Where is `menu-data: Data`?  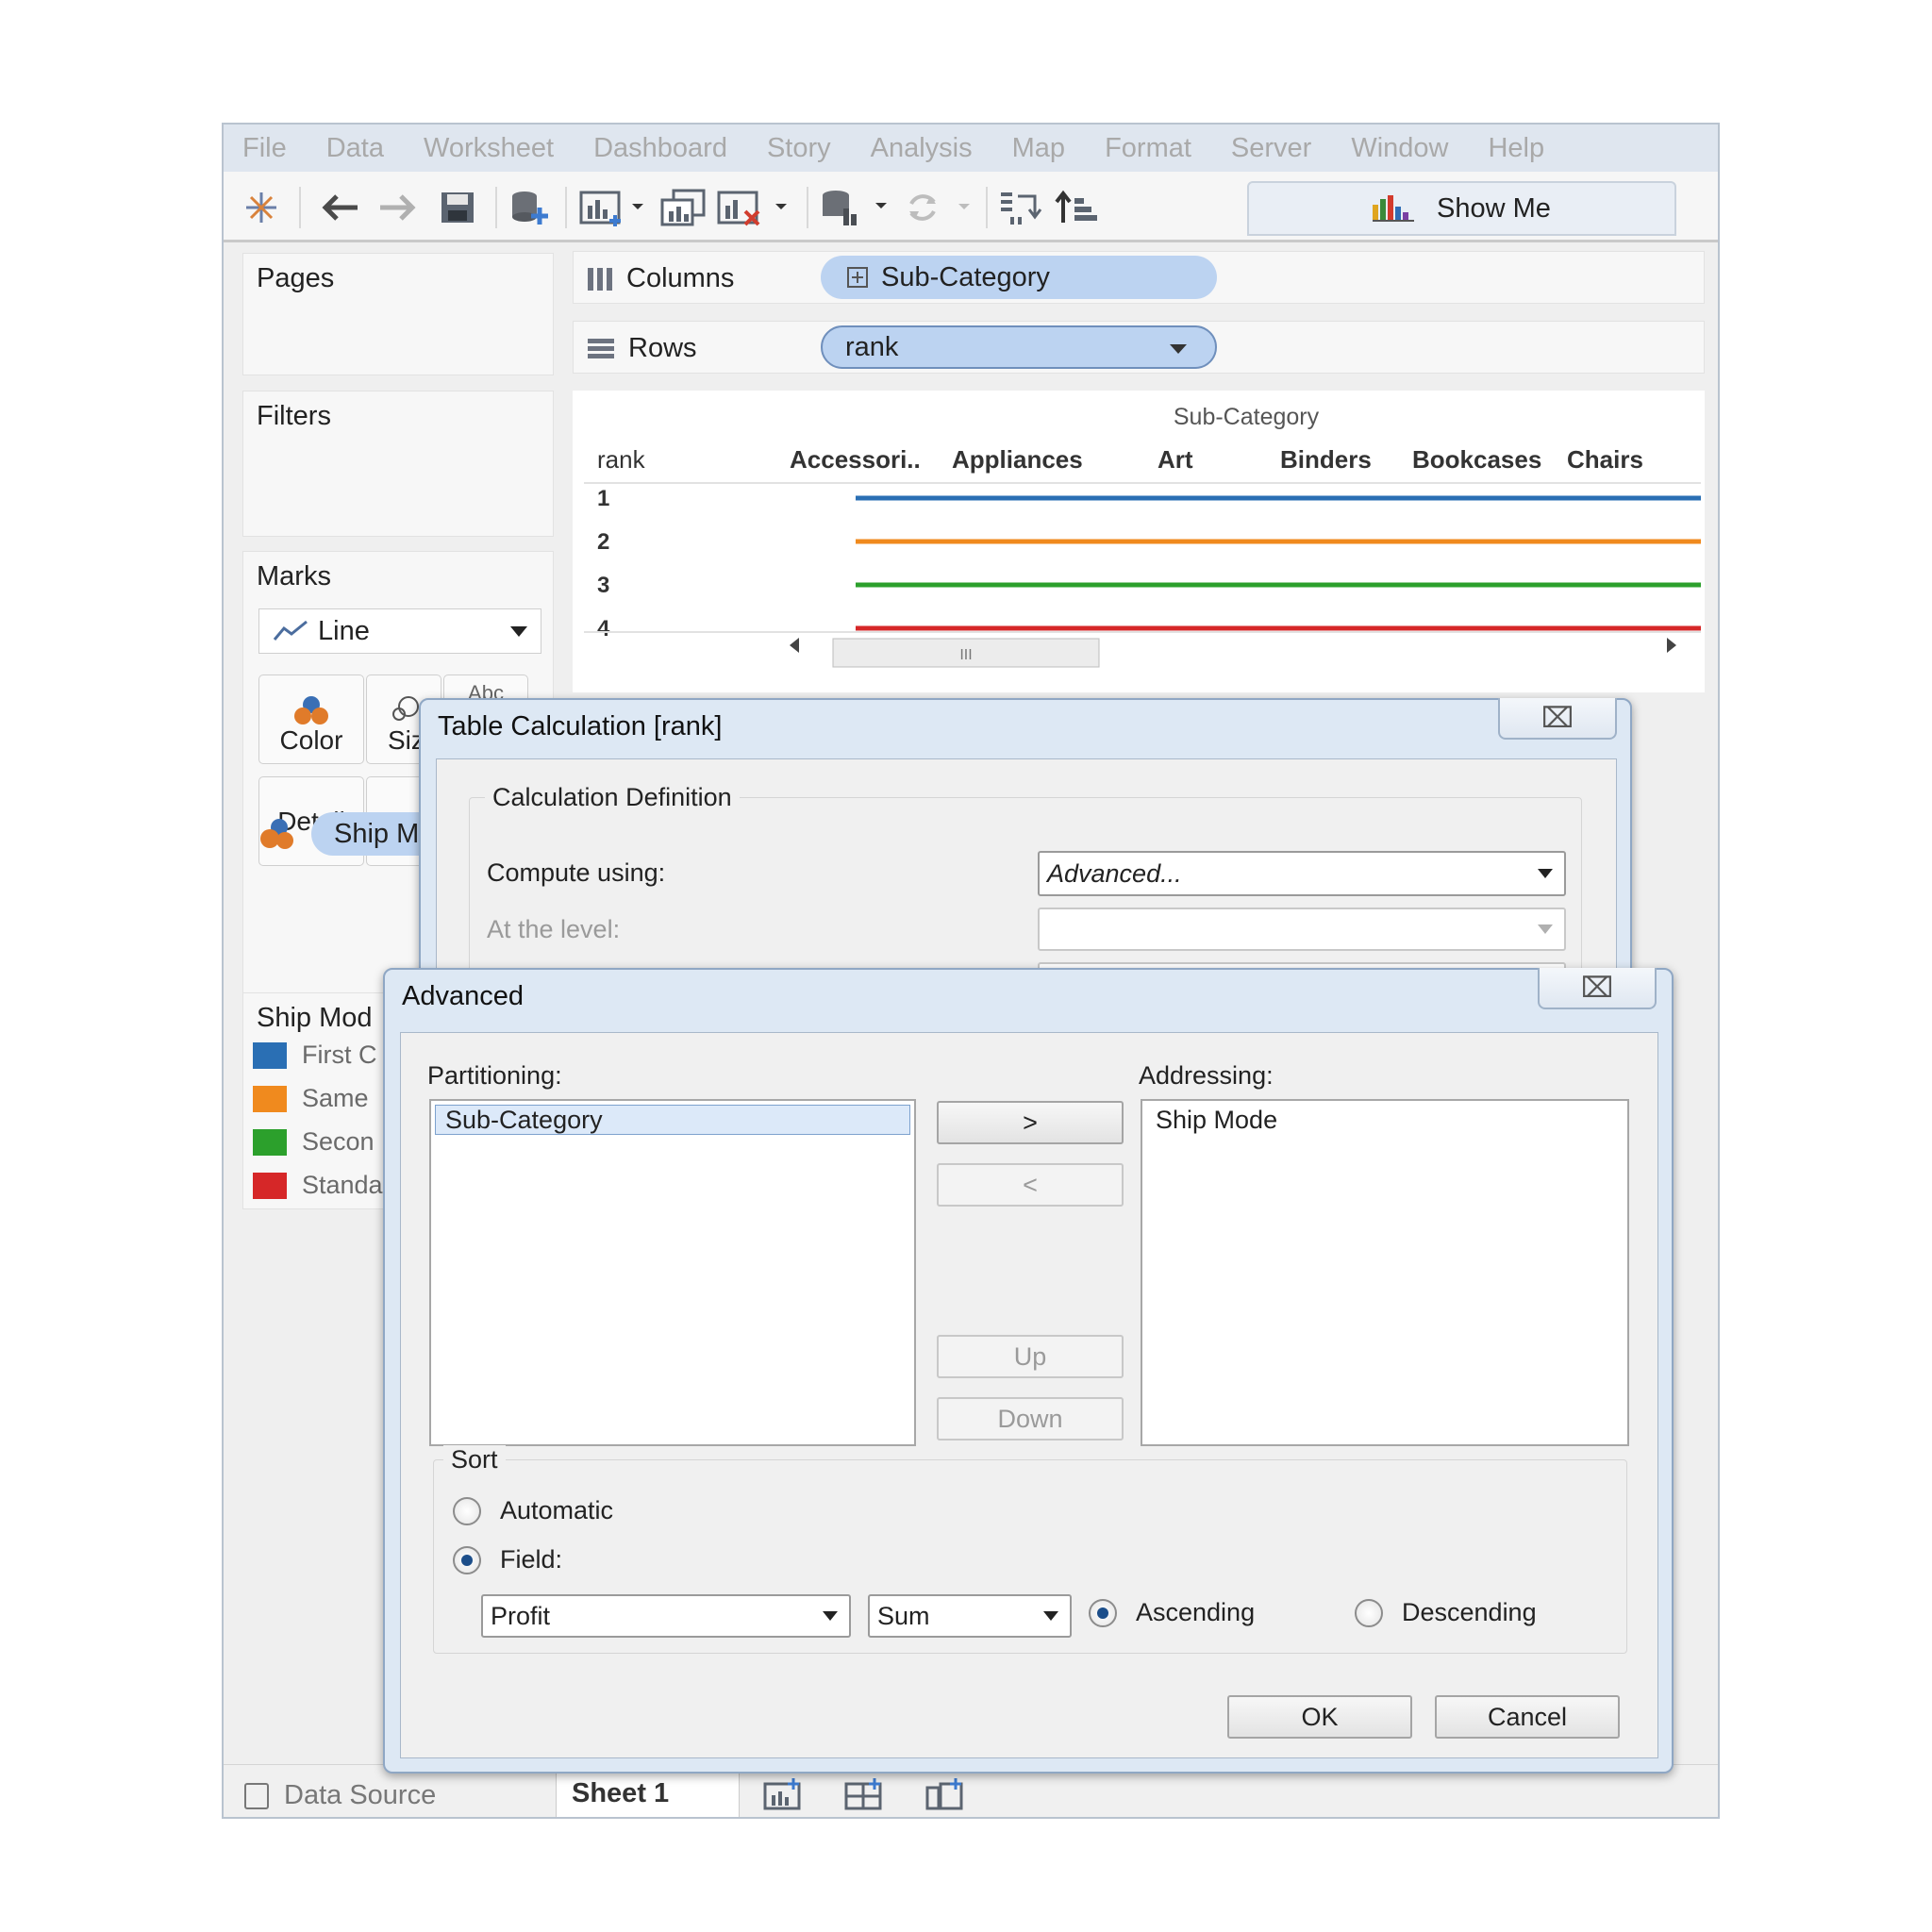
menu-data: Data is located at coordinates (355, 148).